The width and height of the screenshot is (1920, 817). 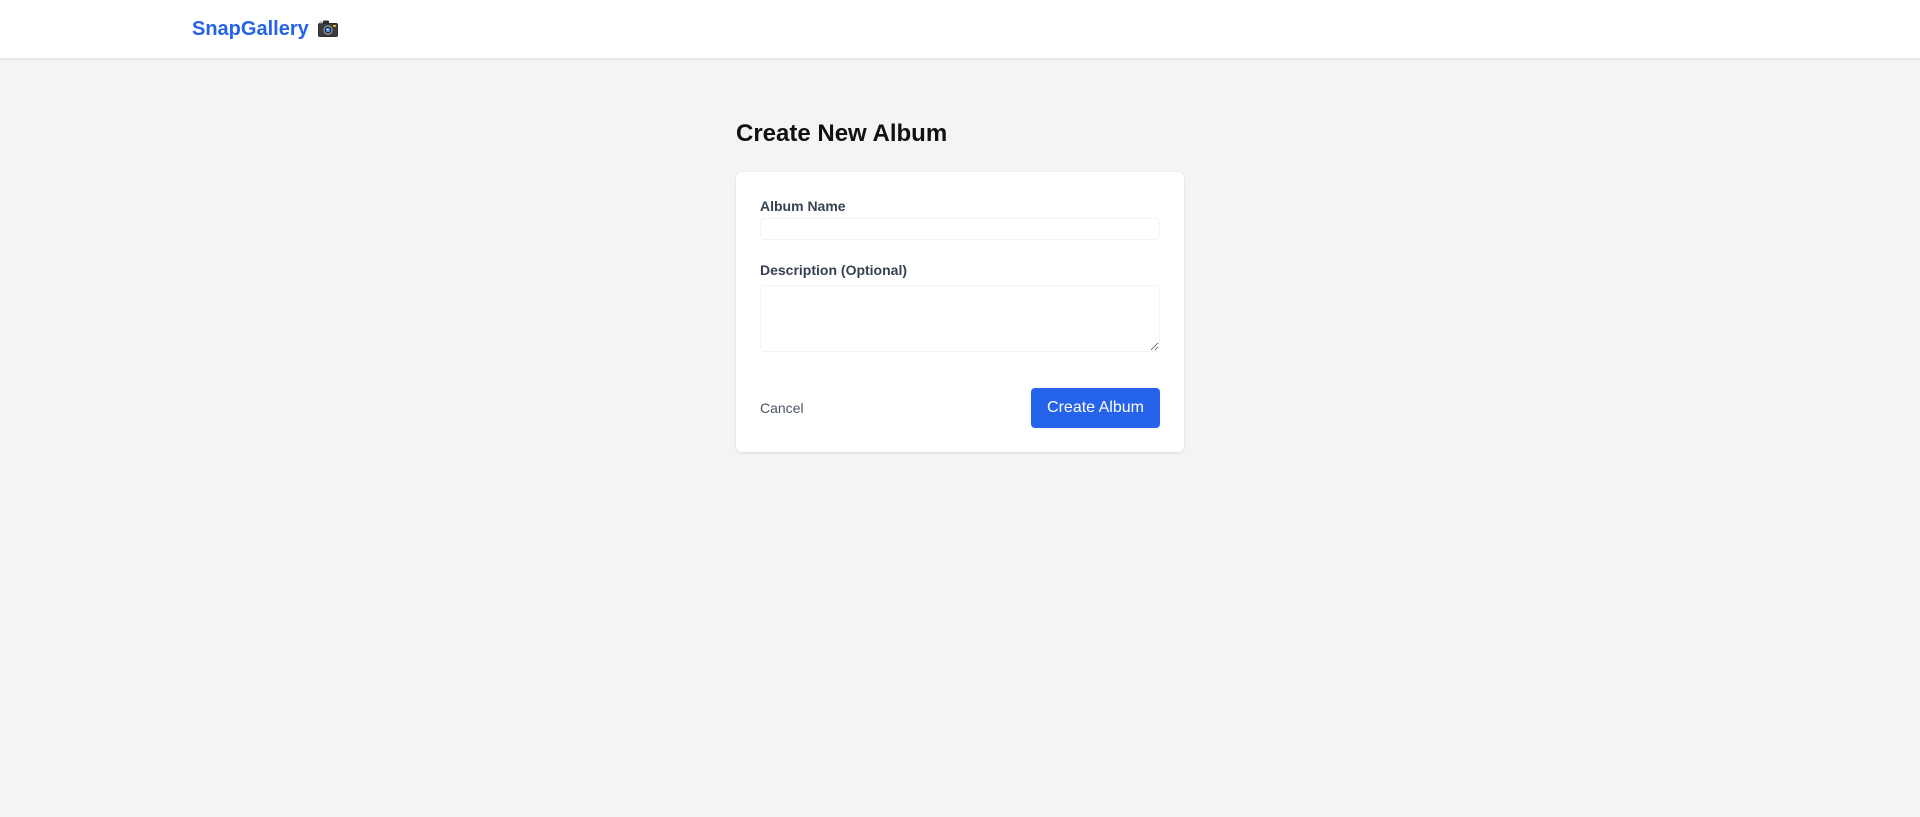 I want to click on page-title: Create New Album, so click(x=842, y=133).